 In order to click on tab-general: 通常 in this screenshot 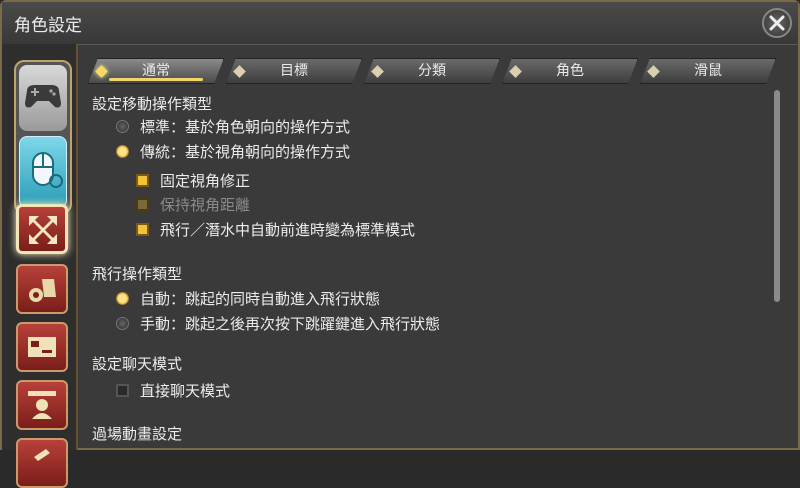, I will do `click(156, 71)`.